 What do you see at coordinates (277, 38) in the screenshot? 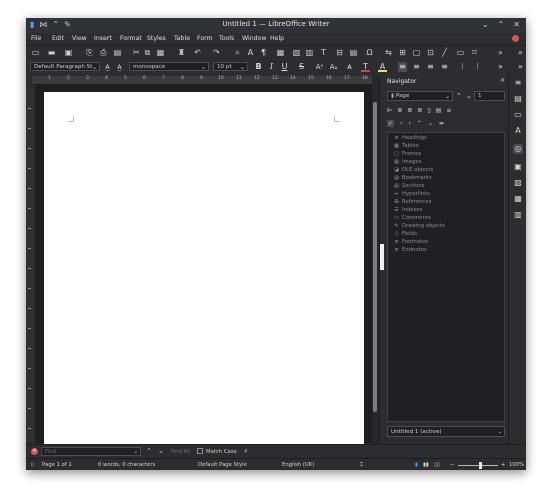
I see `menu-help: Help` at bounding box center [277, 38].